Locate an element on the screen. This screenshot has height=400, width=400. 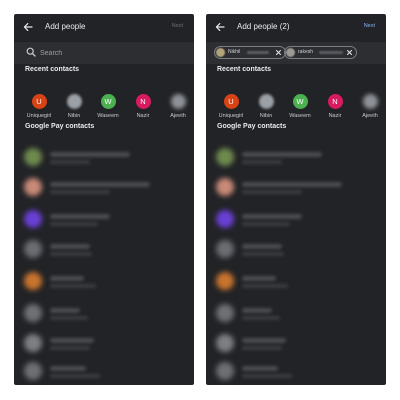
selected-contact-chip: rakesh is located at coordinates (320, 52).